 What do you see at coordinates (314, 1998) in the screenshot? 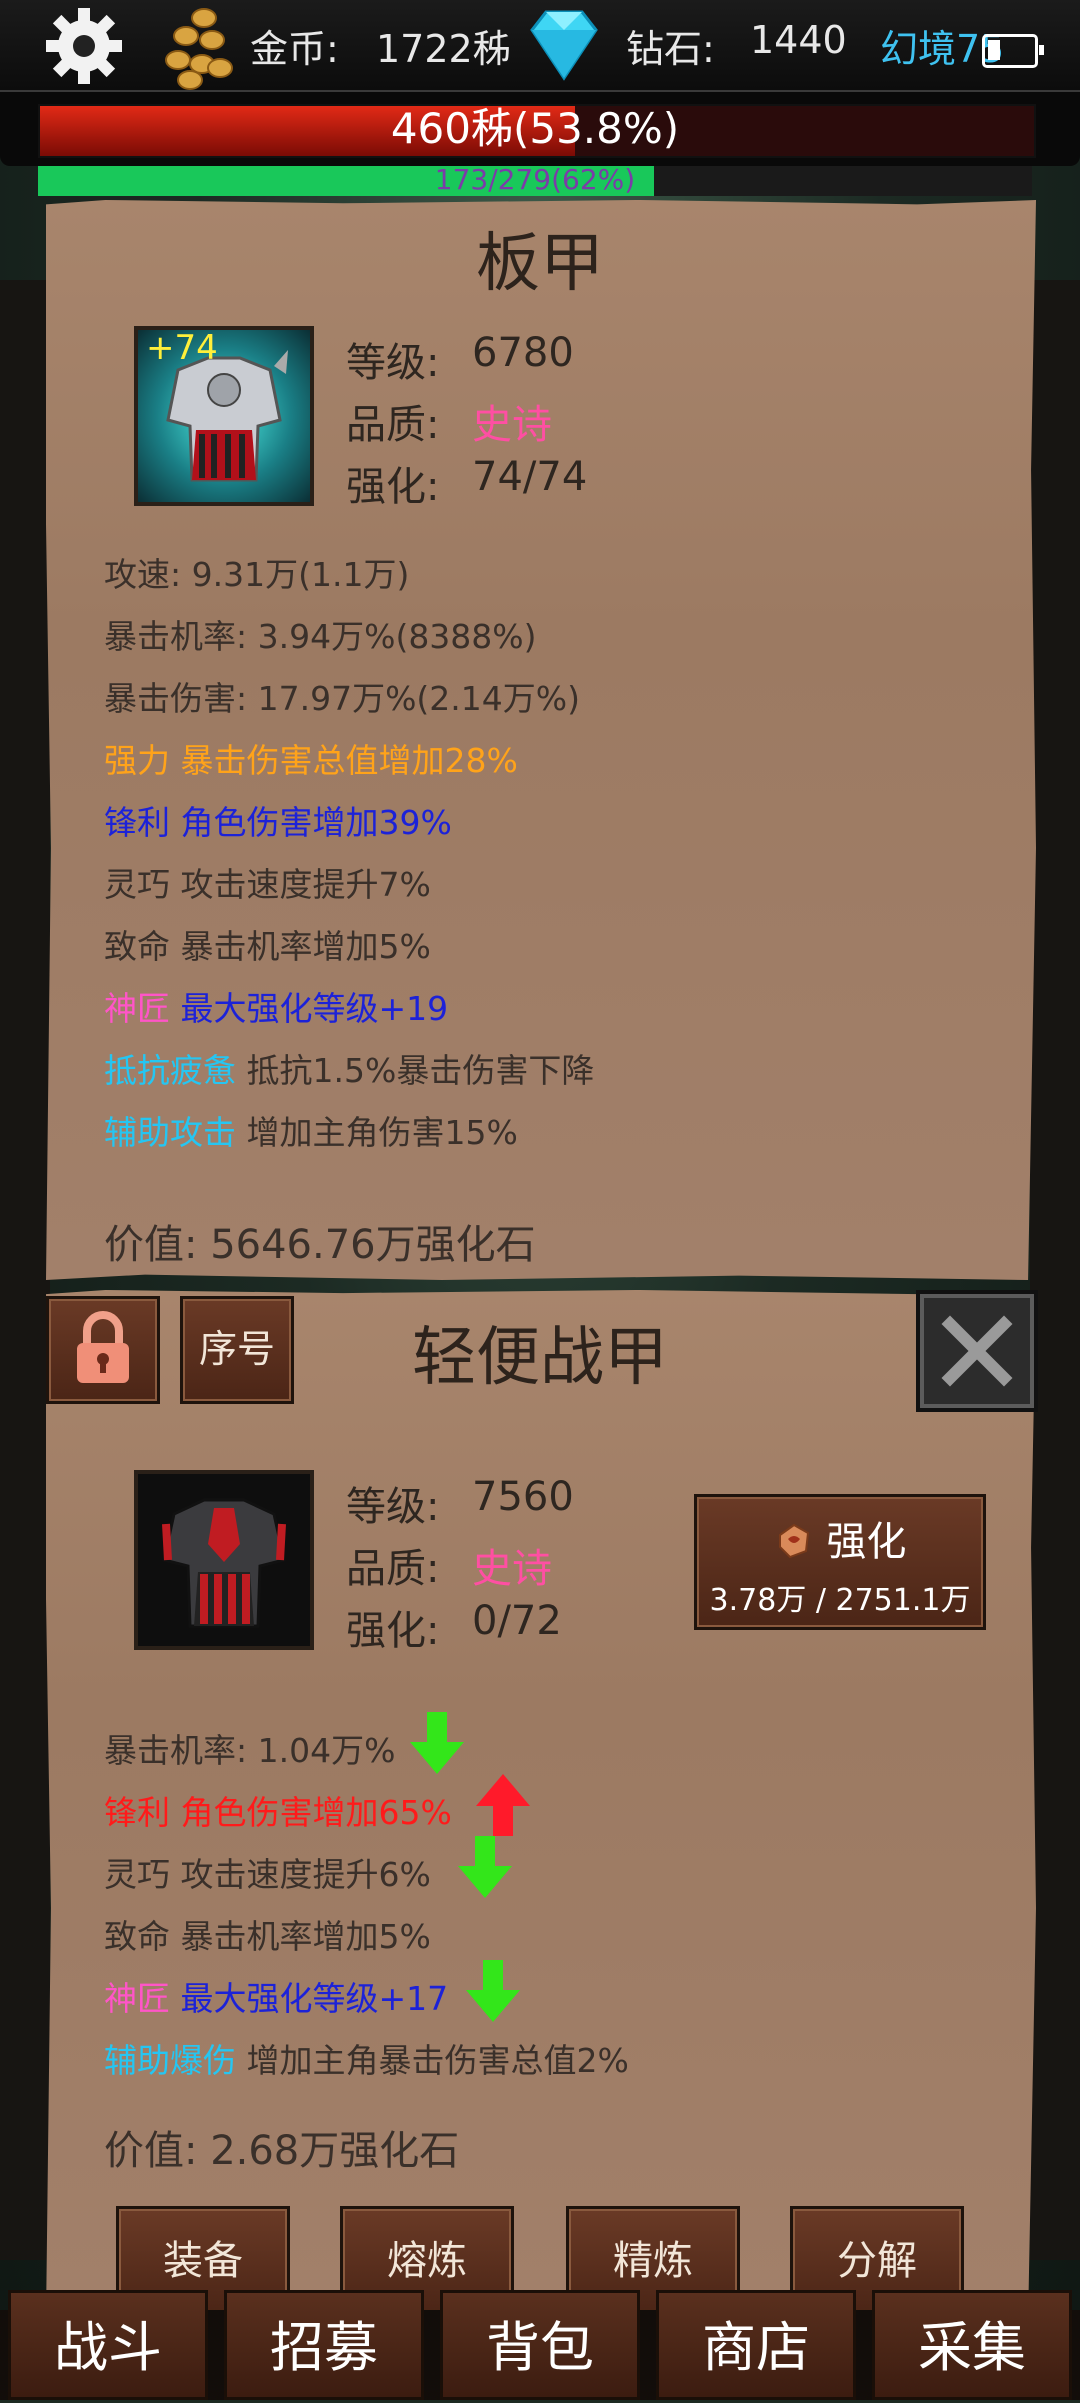
I see `attr-text: 最大强化等级+17` at bounding box center [314, 1998].